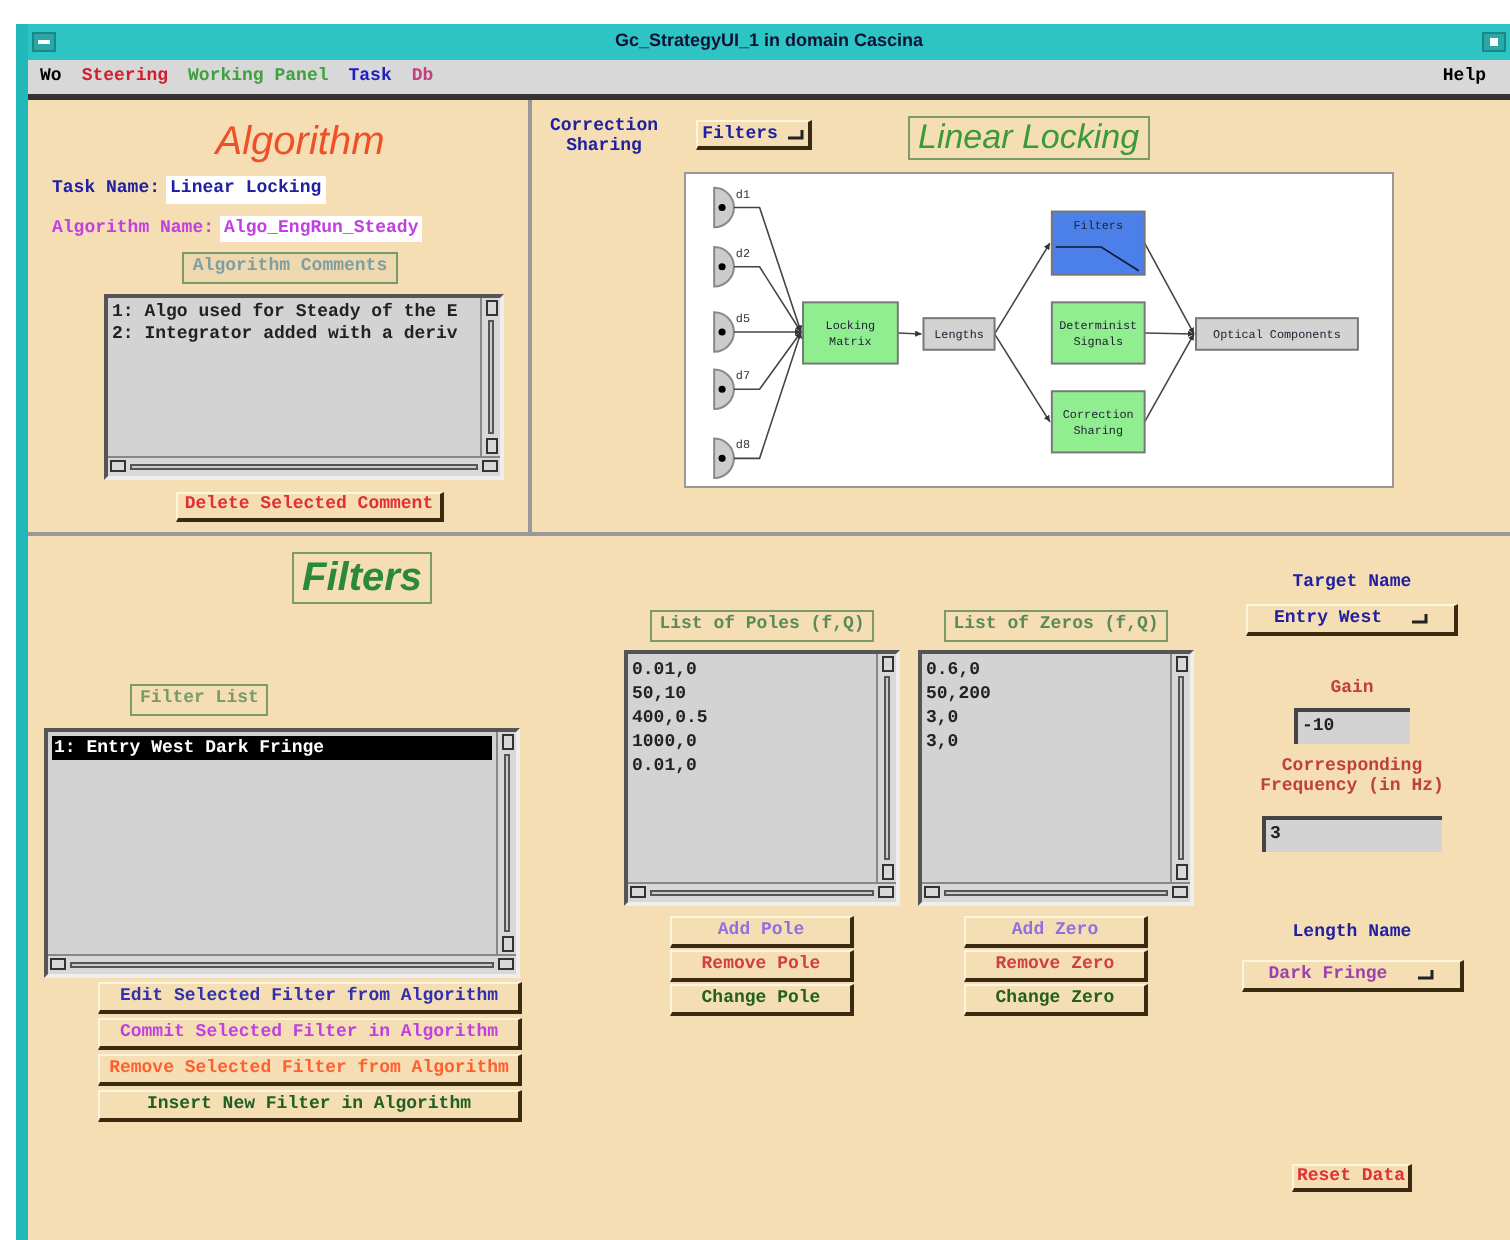  Describe the element at coordinates (106, 189) in the screenshot. I see `field-label: Task Name:` at that location.